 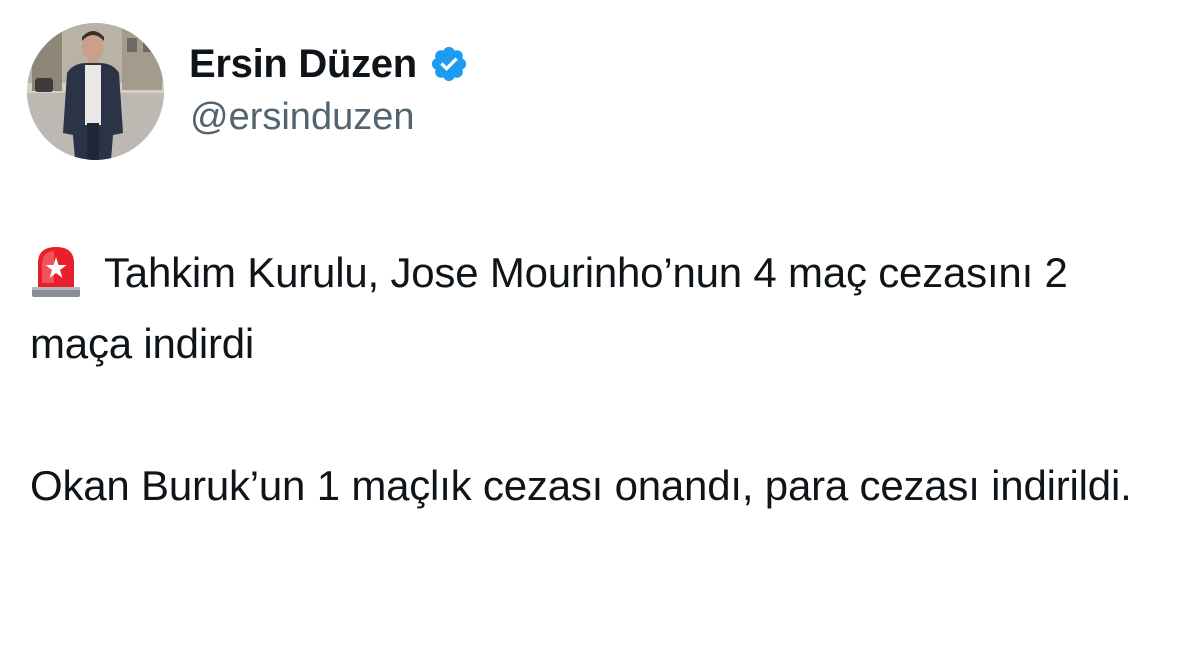 What do you see at coordinates (449, 64) in the screenshot?
I see `verified-badge-icon` at bounding box center [449, 64].